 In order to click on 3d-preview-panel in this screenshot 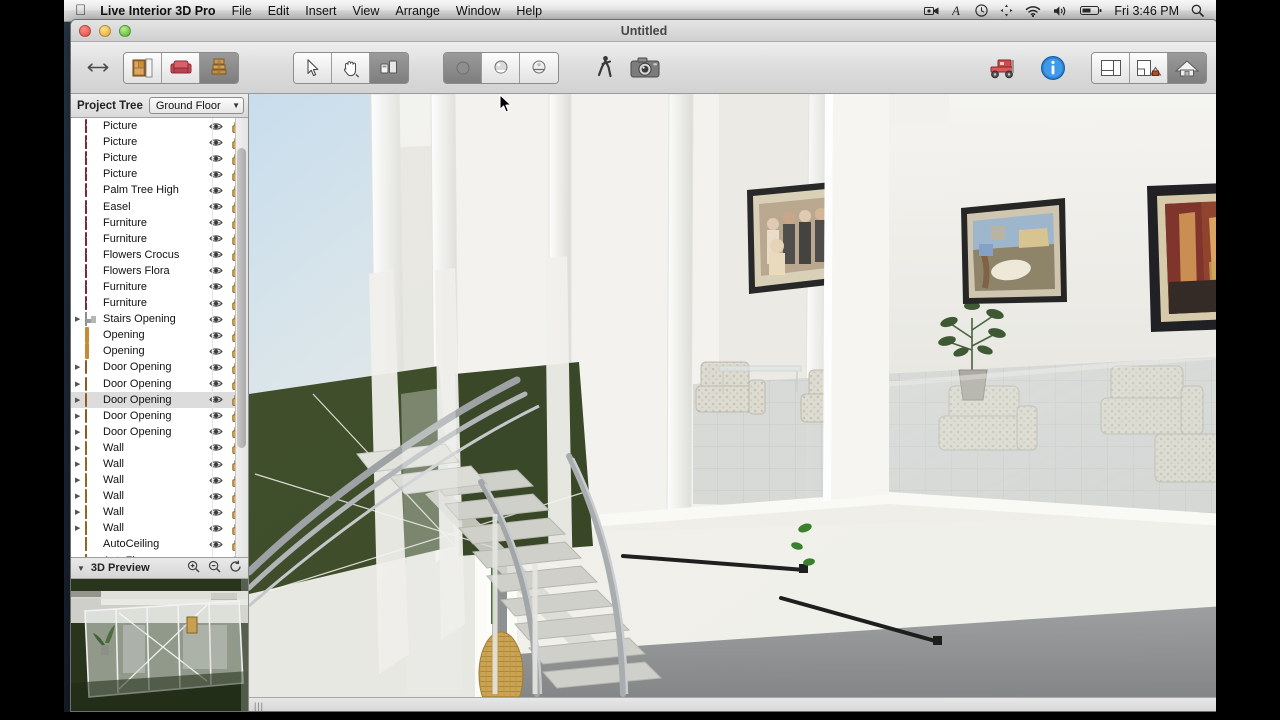, I will do `click(159, 645)`.